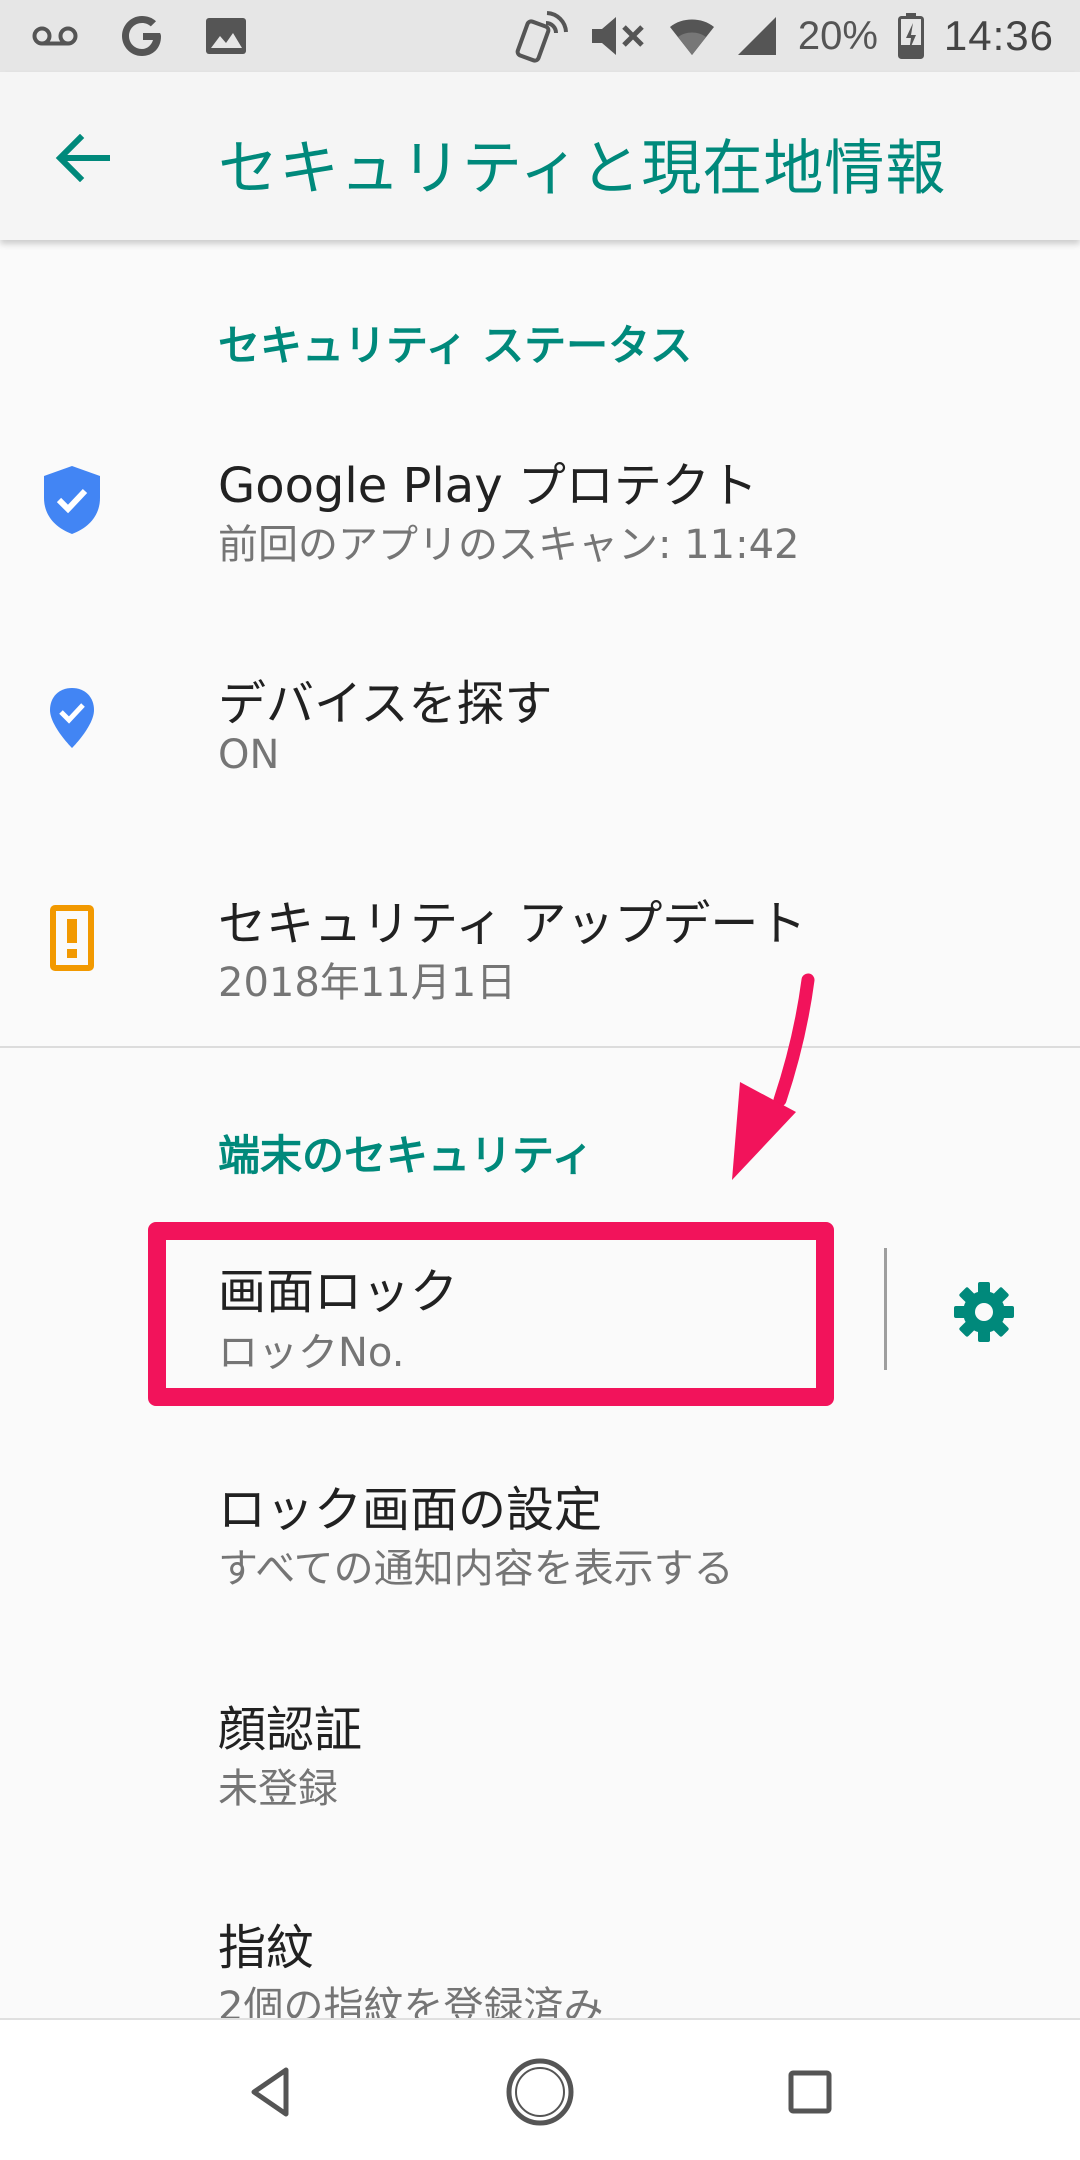  I want to click on status-bar: 20% 14:36, so click(540, 36).